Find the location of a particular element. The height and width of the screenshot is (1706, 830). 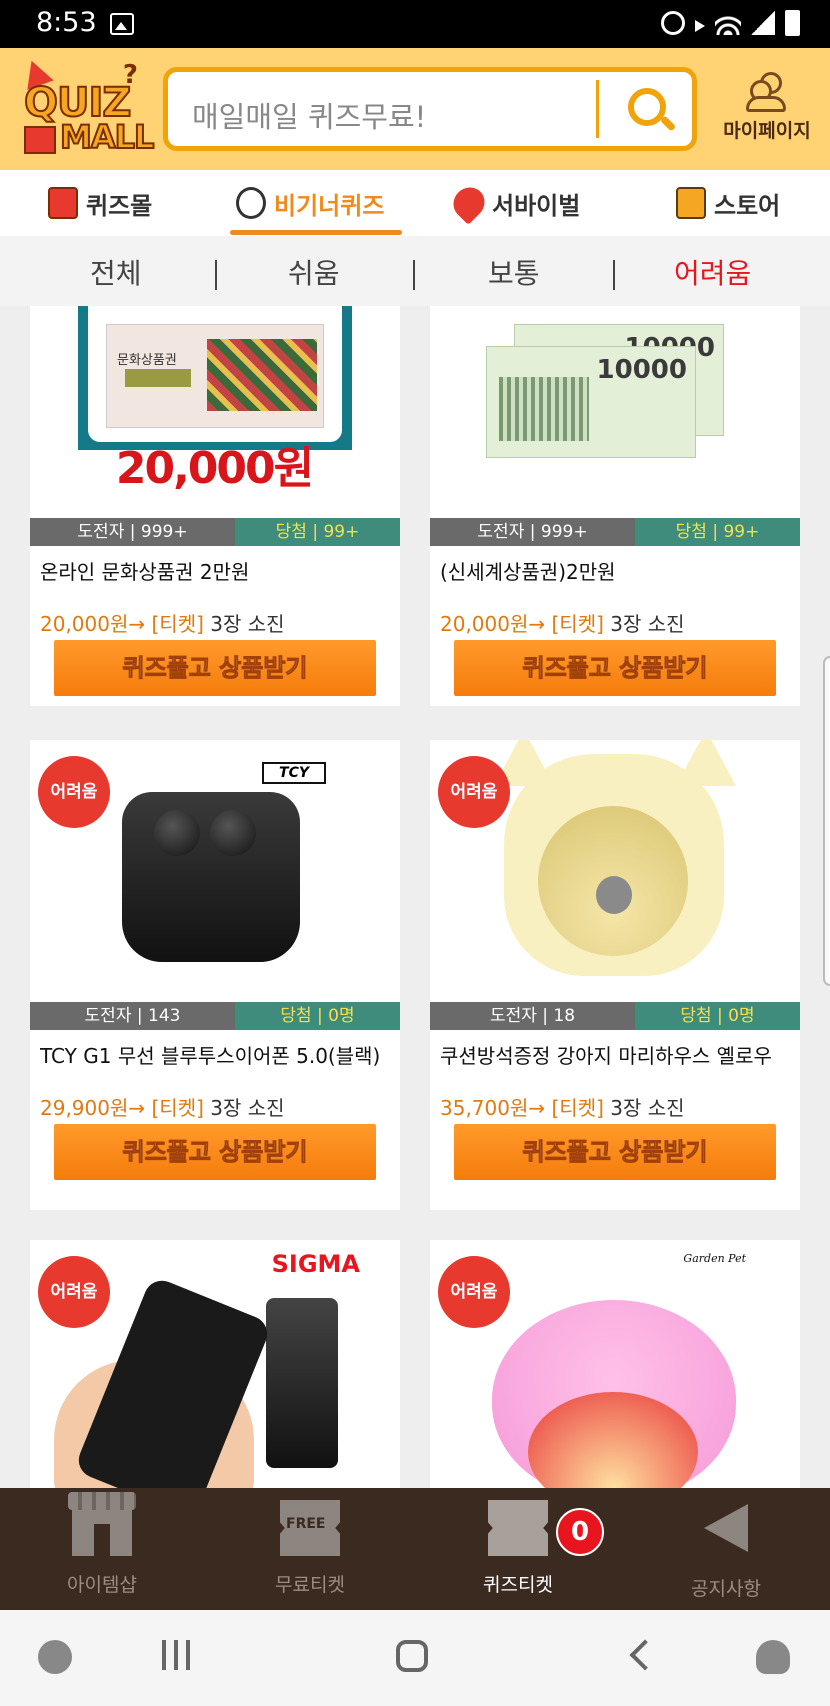

gift-card-label: 문화상품권 is located at coordinates (147, 360).